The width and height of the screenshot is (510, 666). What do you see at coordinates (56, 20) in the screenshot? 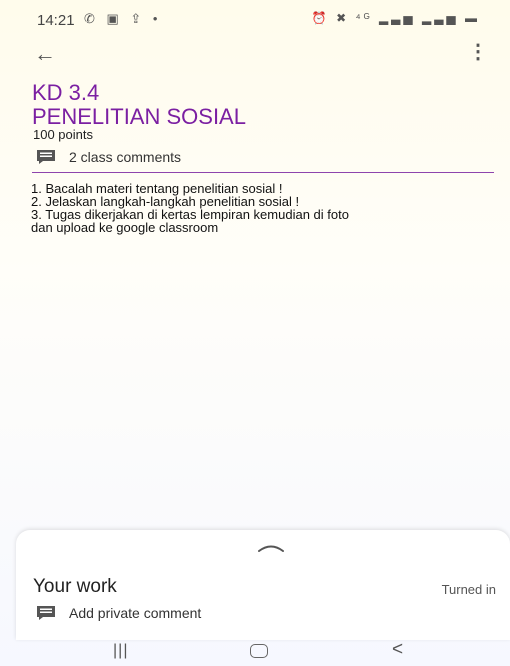
I see `status-time: 14:21` at bounding box center [56, 20].